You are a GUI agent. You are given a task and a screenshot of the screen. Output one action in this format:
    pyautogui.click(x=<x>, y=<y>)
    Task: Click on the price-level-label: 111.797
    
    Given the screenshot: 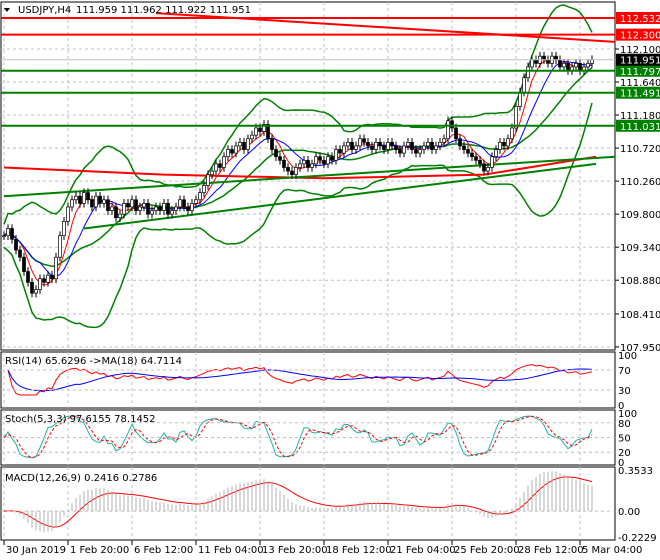 What is the action you would take?
    pyautogui.click(x=640, y=72)
    